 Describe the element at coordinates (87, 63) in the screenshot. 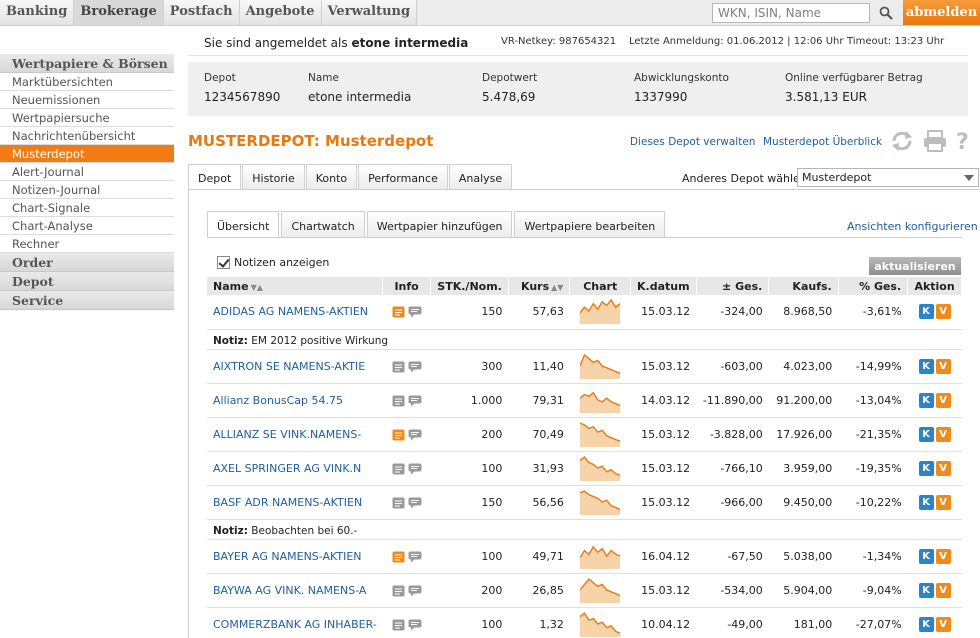

I see `sidebar-section-title: Wertpapiere & Börsen` at that location.